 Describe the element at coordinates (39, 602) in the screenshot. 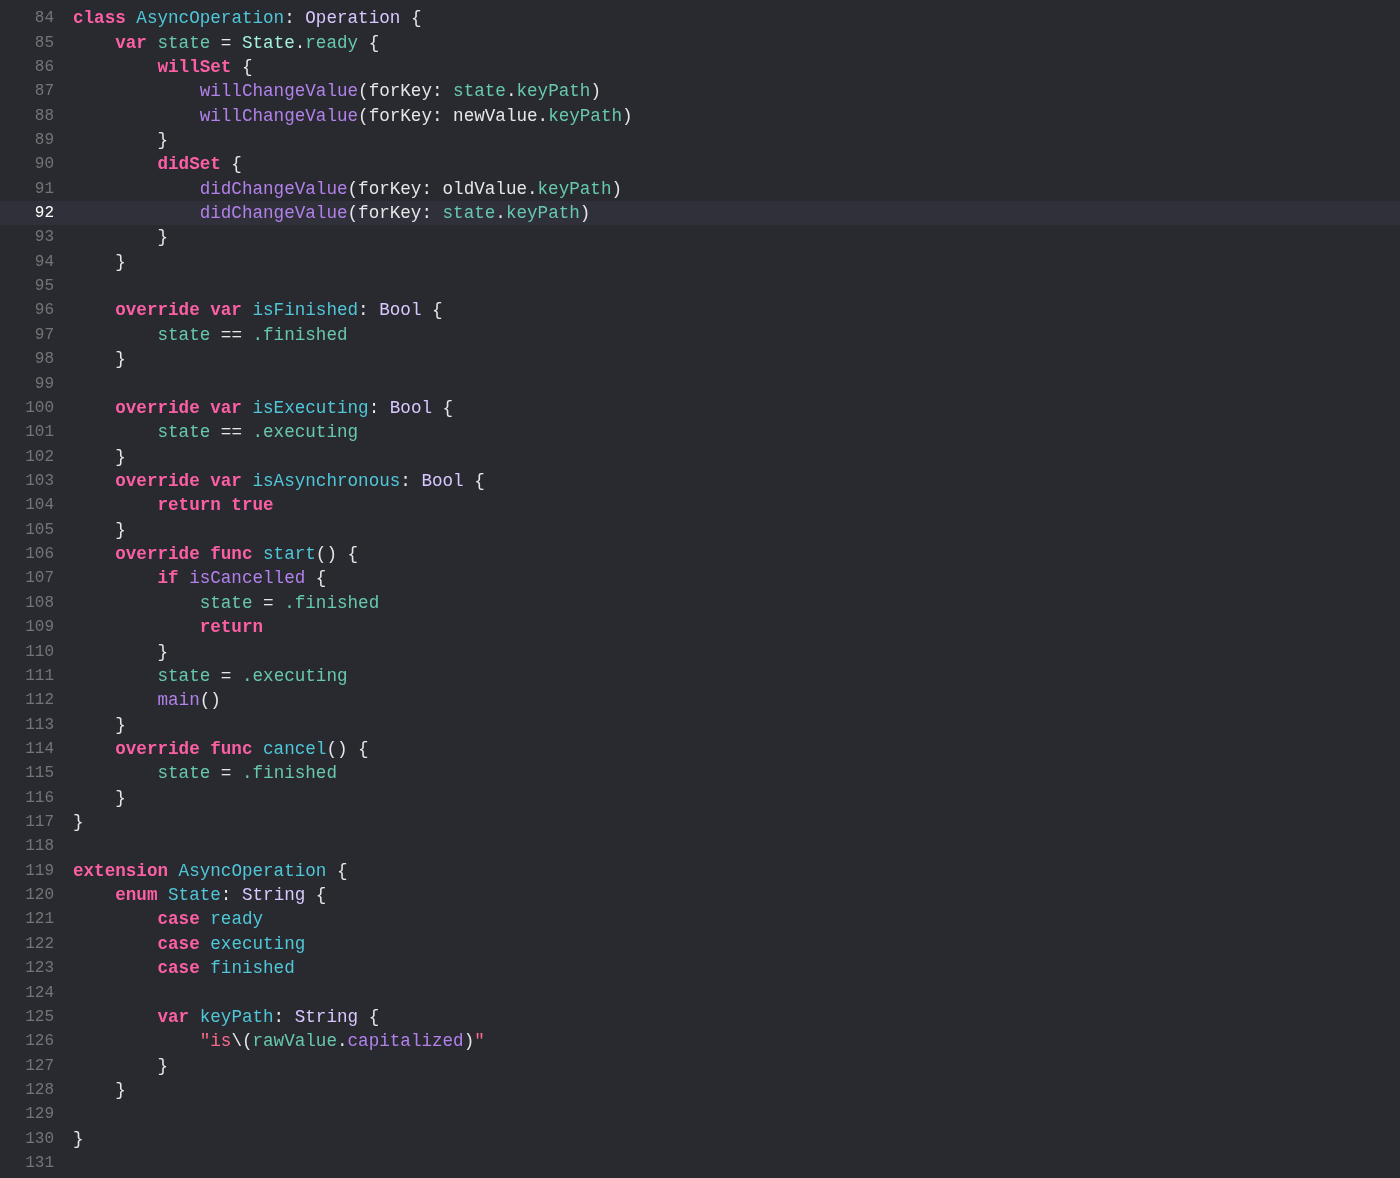

I see `line-number: 108` at that location.